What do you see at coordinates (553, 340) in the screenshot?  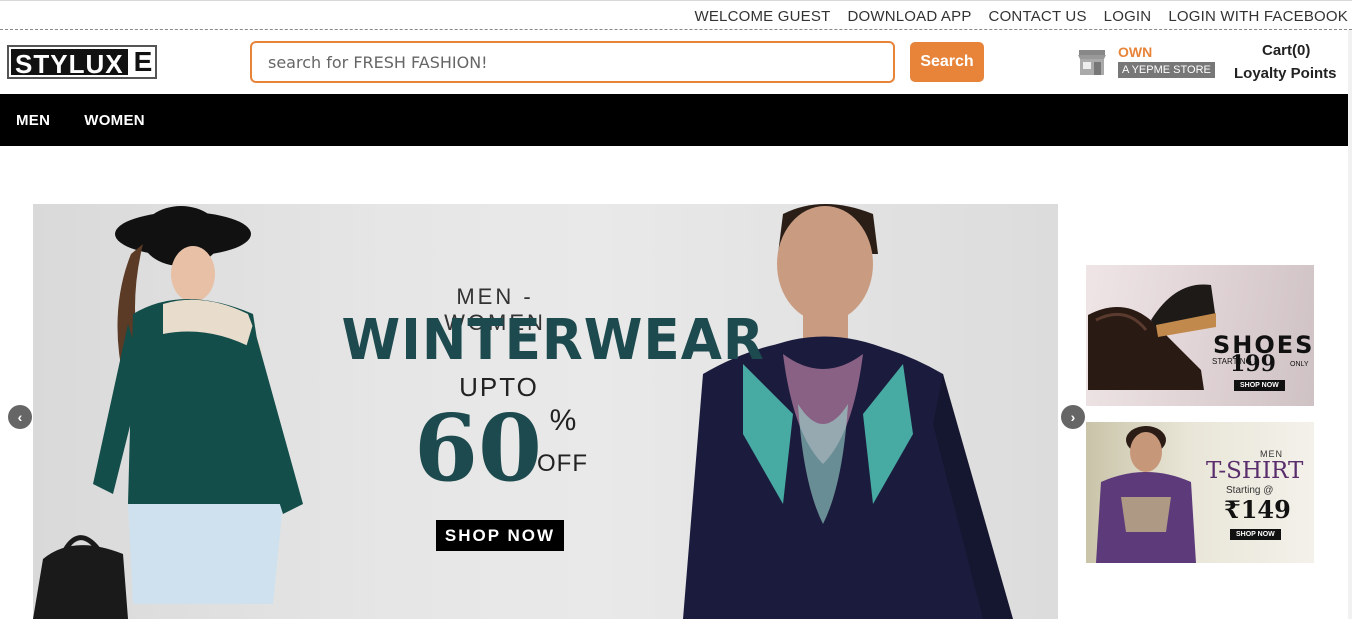 I see `banner-heading: WINTERWEAR` at bounding box center [553, 340].